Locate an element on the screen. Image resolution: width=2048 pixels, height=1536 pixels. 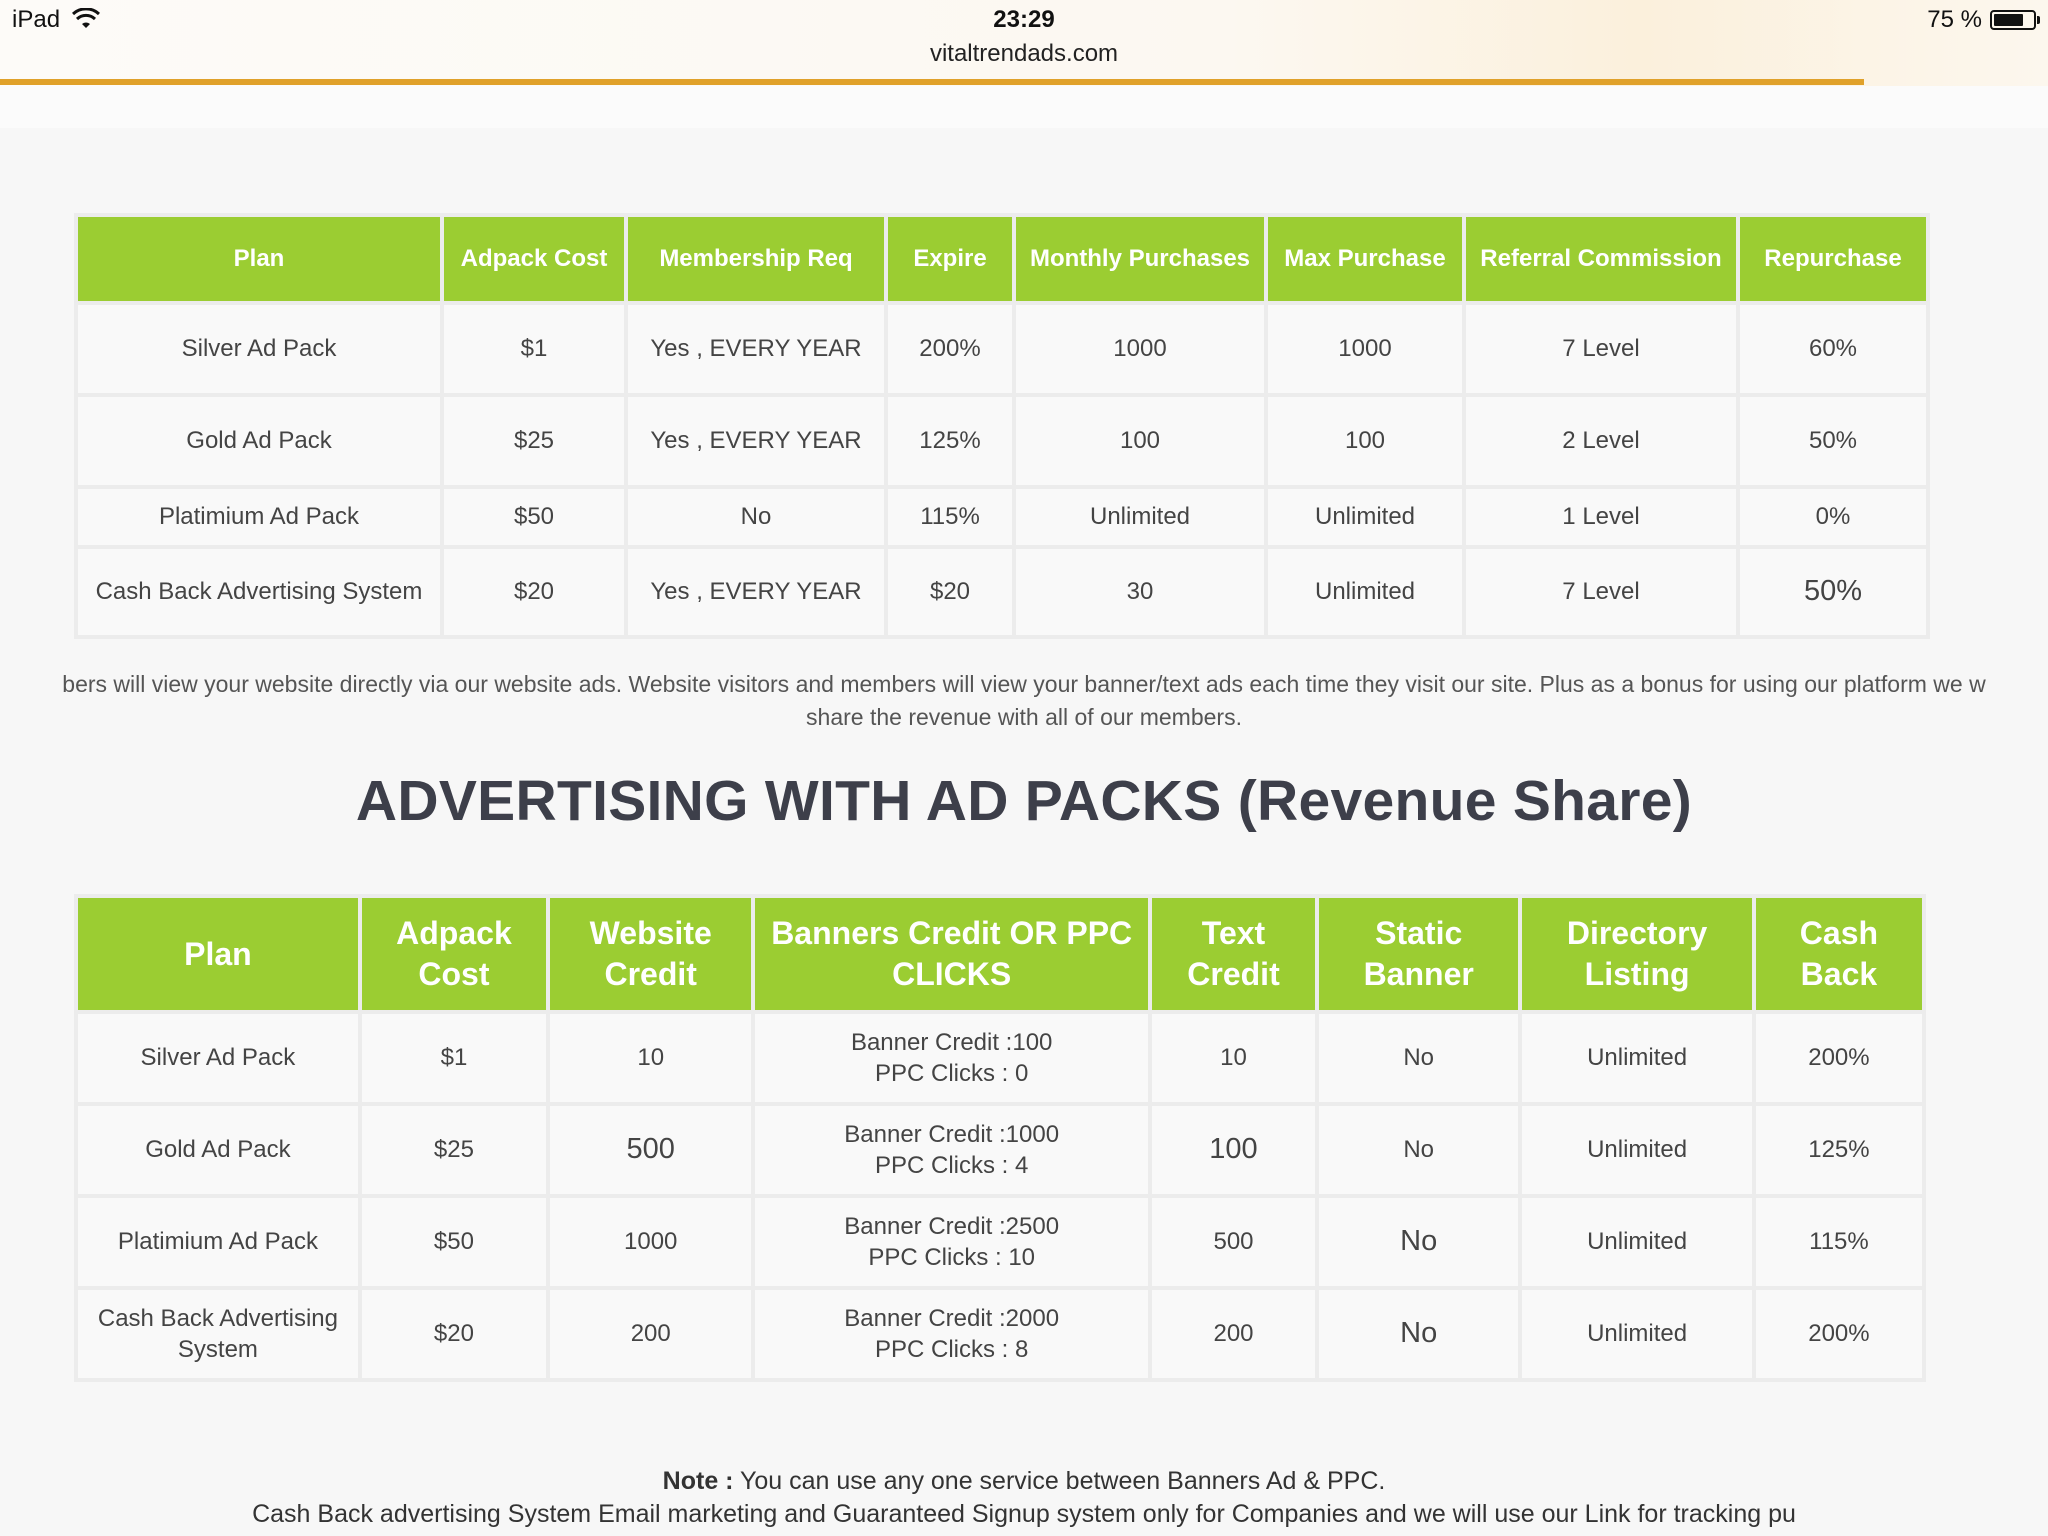
monthly-purchases: Unlimited is located at coordinates (1140, 517).